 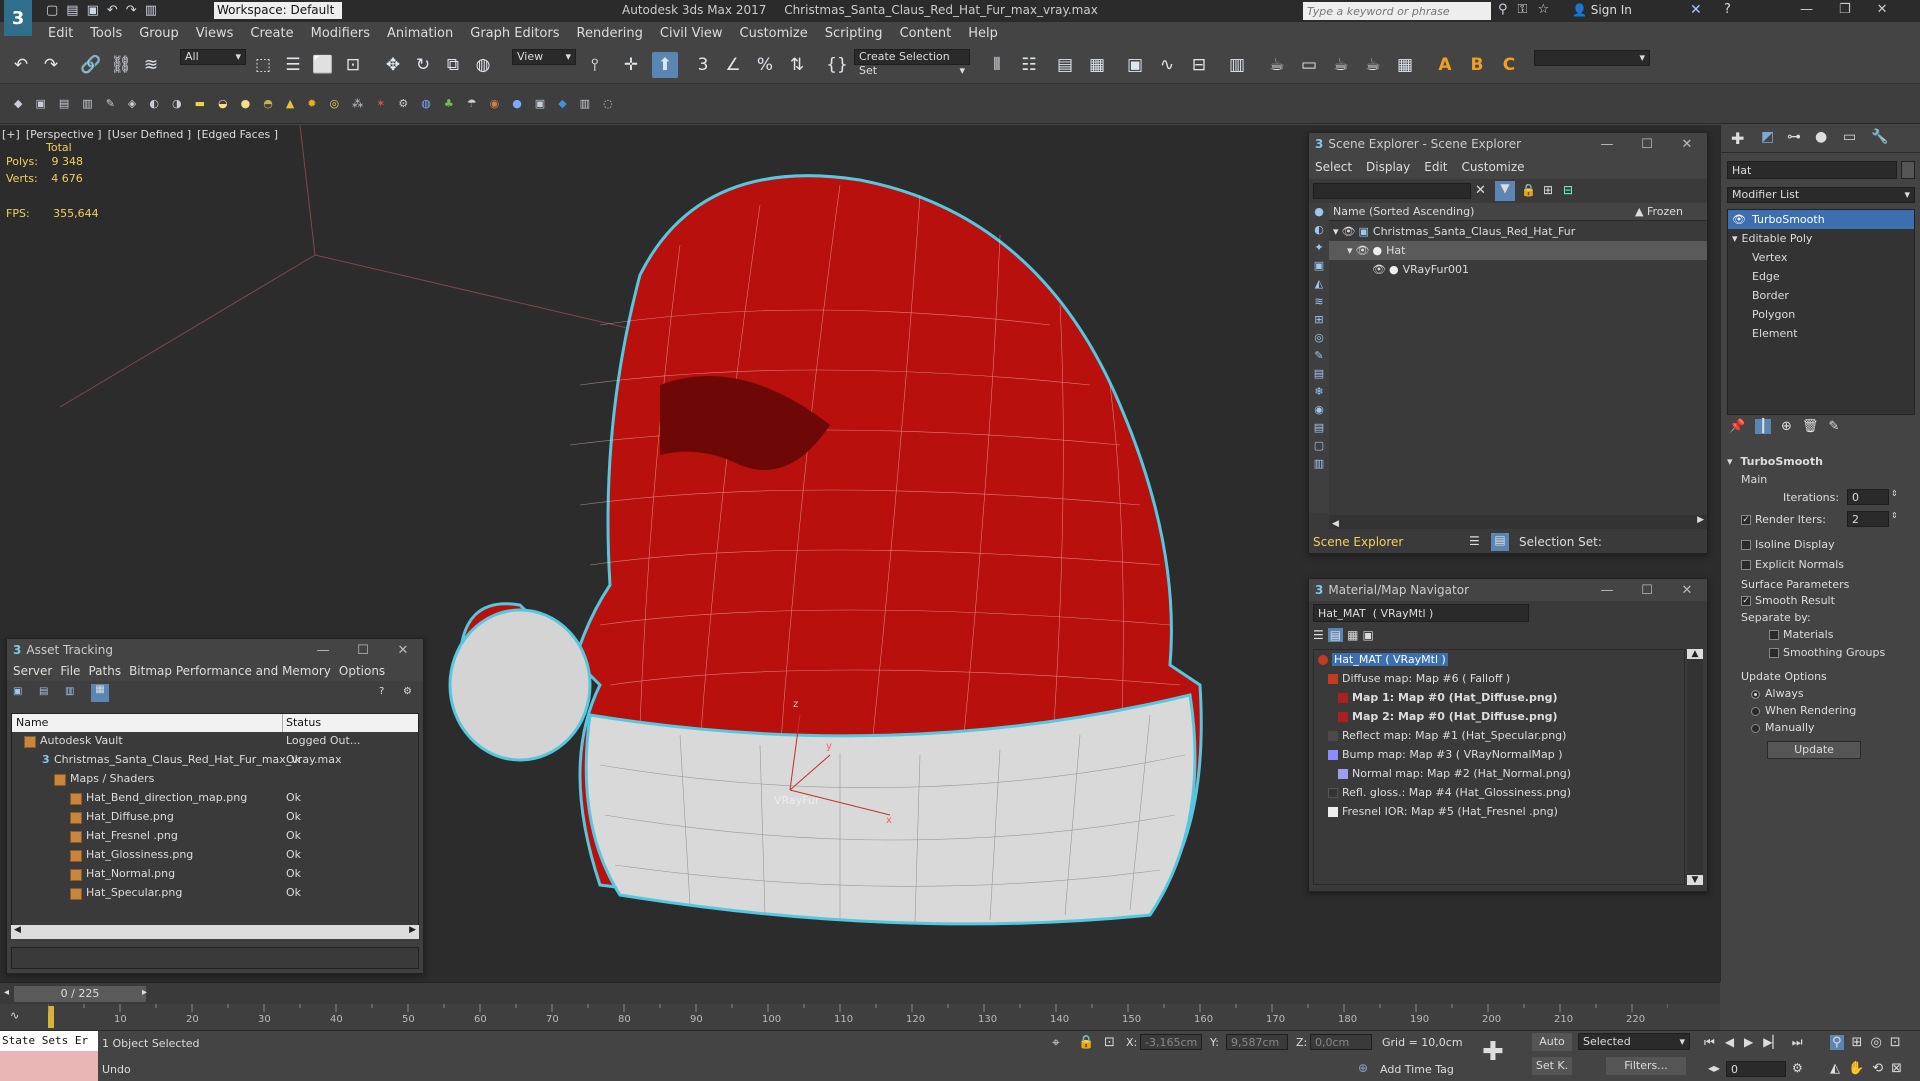 I want to click on asset-row: Hat_Bend_direction_map.png Ok, so click(x=215, y=798).